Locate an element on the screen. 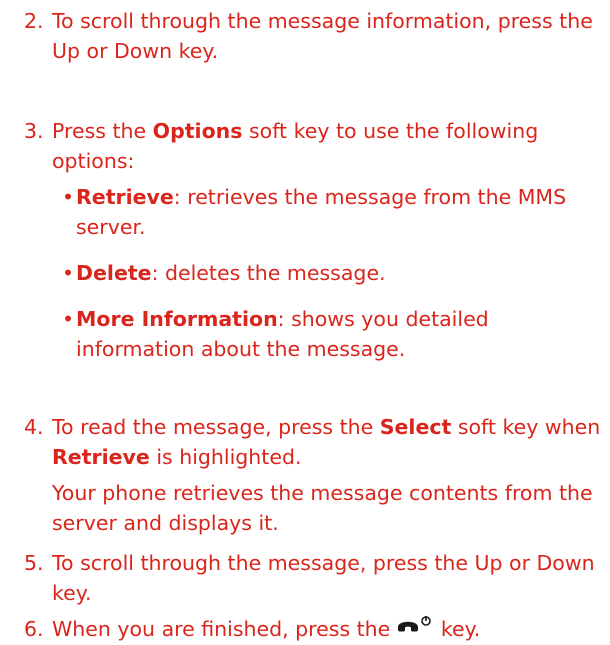 The height and width of the screenshot is (645, 610). retrieve-label: Retrieve is located at coordinates (101, 457).